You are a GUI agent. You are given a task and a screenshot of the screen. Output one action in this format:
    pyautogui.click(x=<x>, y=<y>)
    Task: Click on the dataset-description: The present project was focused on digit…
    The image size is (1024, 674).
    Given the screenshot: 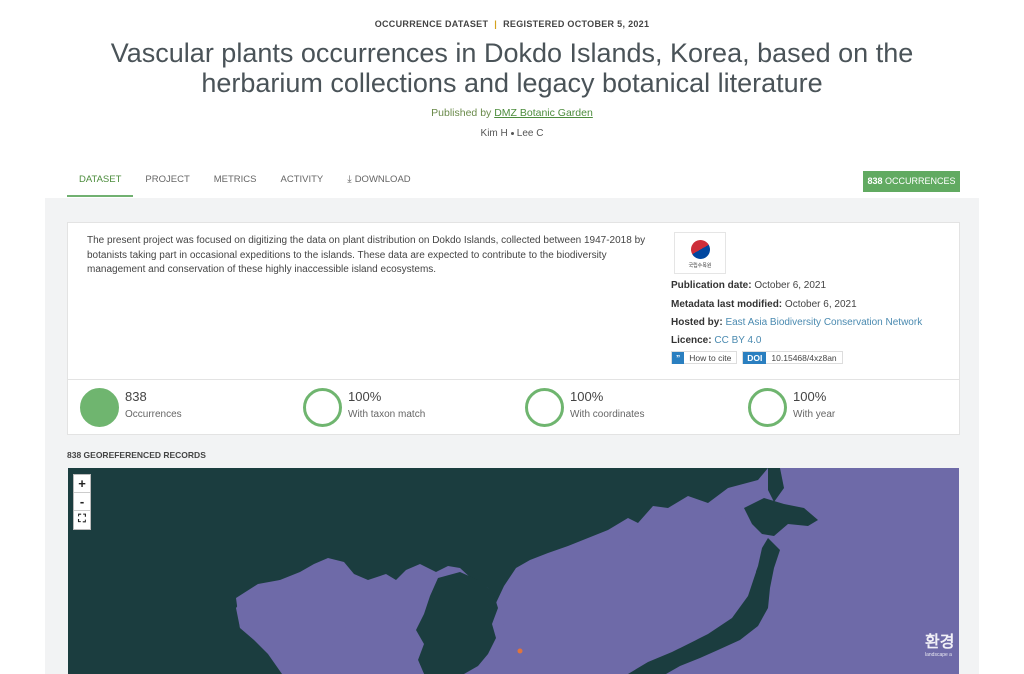 What is the action you would take?
    pyautogui.click(x=366, y=255)
    